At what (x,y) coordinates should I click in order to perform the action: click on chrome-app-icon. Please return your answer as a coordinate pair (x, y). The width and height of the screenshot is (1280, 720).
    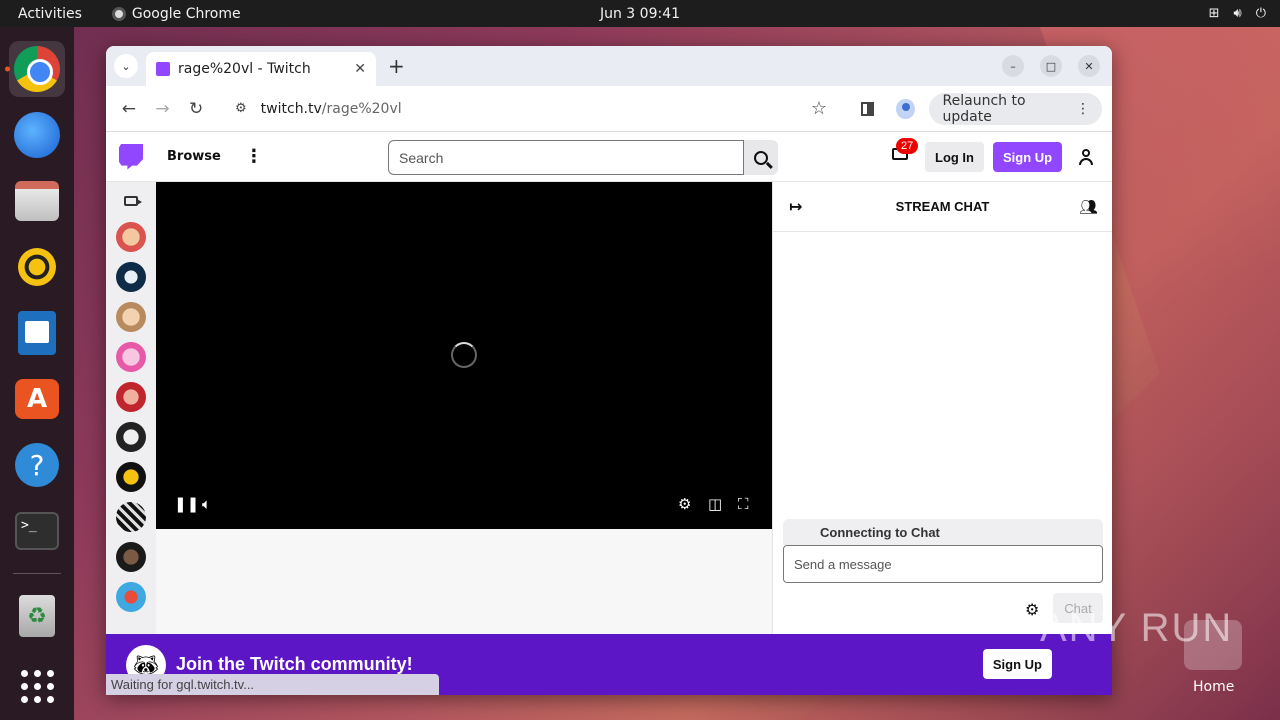
    Looking at the image, I should click on (118, 13).